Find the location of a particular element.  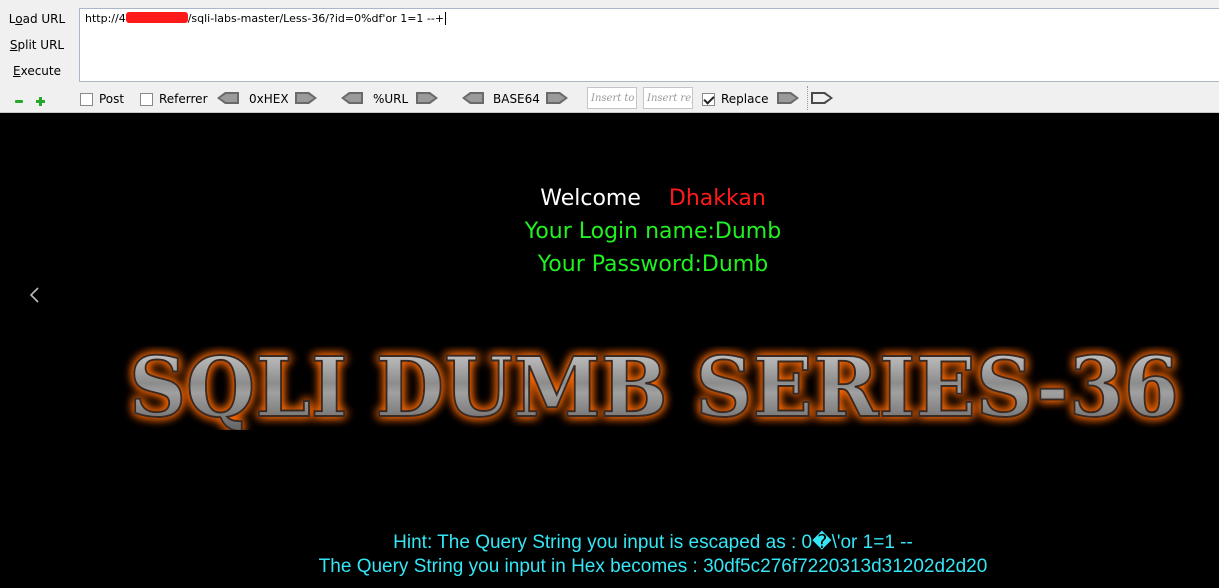

series-banner-text: SQLI DUMB SERIES-36 is located at coordinates (654, 388).